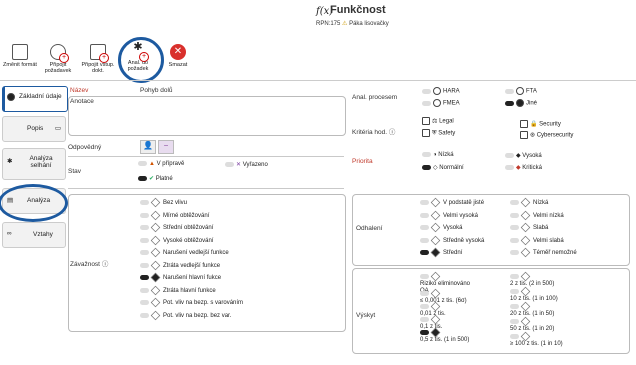 This screenshot has width=636, height=365. I want to click on sidebar-item-relations: ∞ Vztahy, so click(34, 235).